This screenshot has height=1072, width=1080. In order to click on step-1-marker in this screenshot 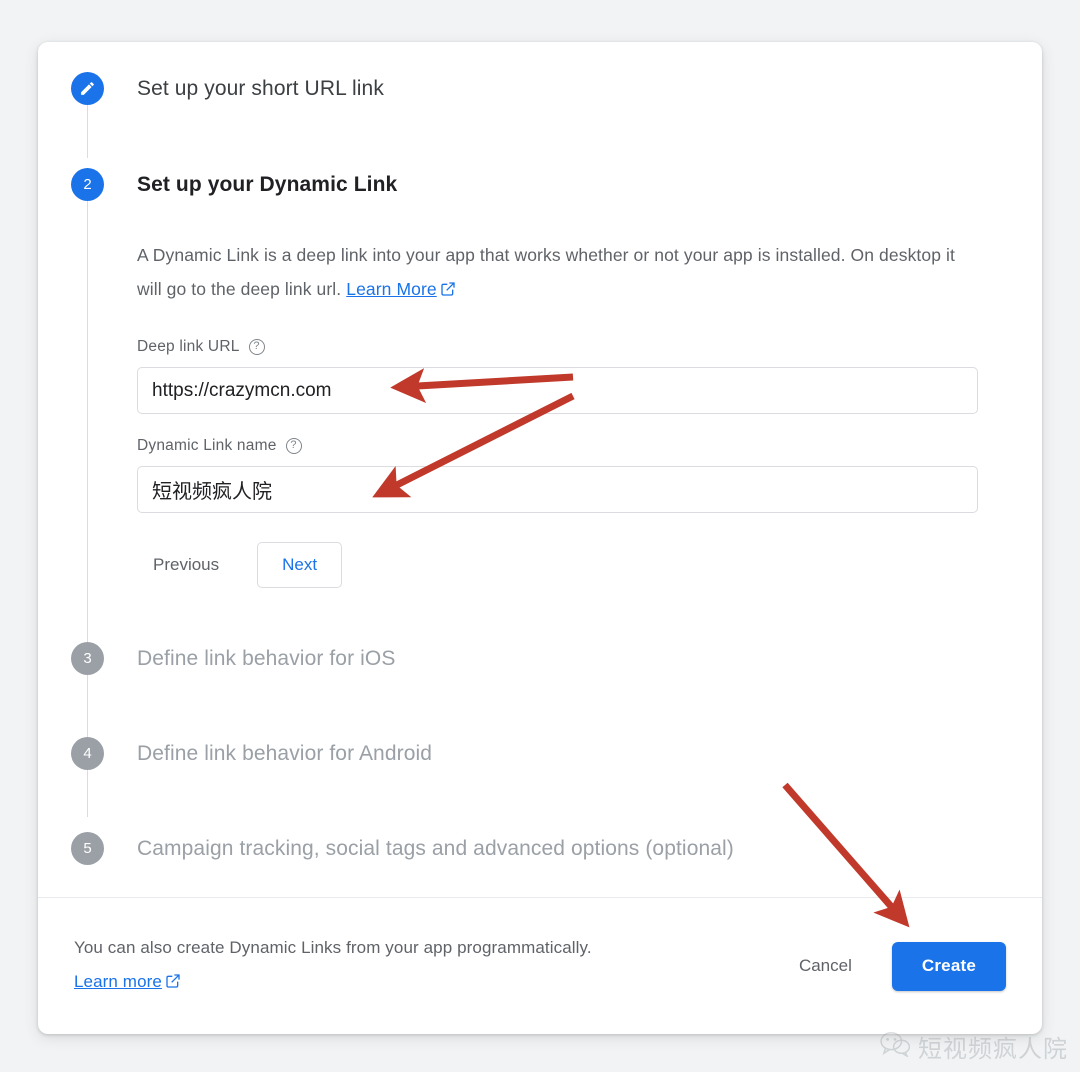, I will do `click(87, 88)`.